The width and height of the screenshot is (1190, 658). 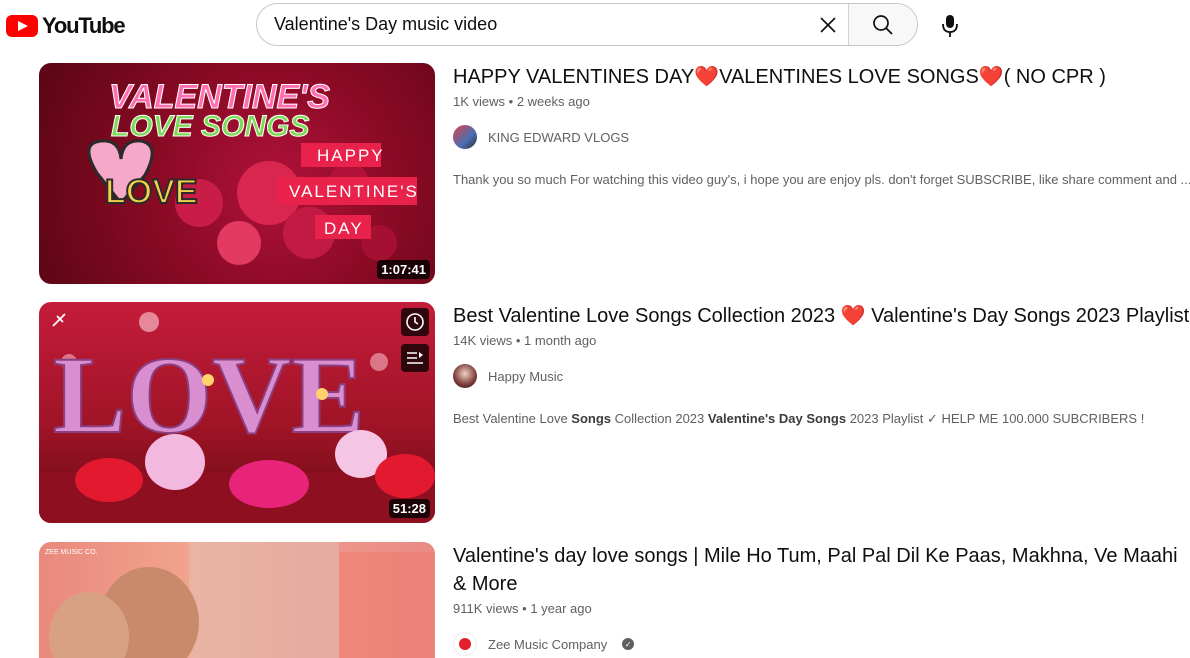 I want to click on search-button, so click(x=882, y=24).